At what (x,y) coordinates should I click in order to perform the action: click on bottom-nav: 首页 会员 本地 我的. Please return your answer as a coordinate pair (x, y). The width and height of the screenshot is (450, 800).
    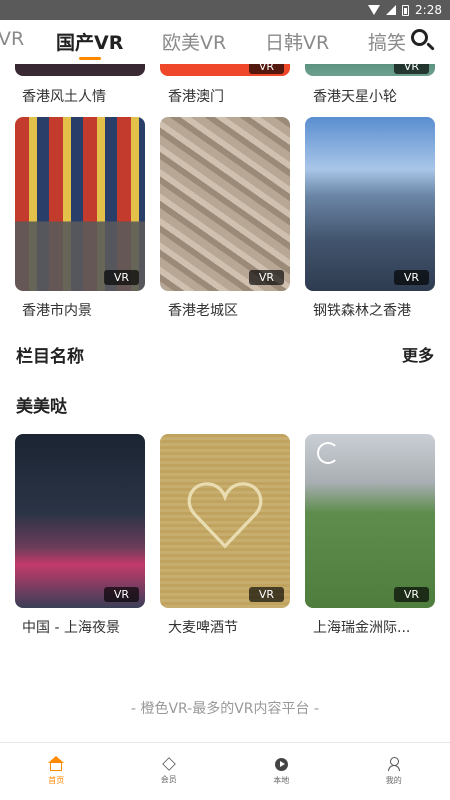
    Looking at the image, I should click on (225, 771).